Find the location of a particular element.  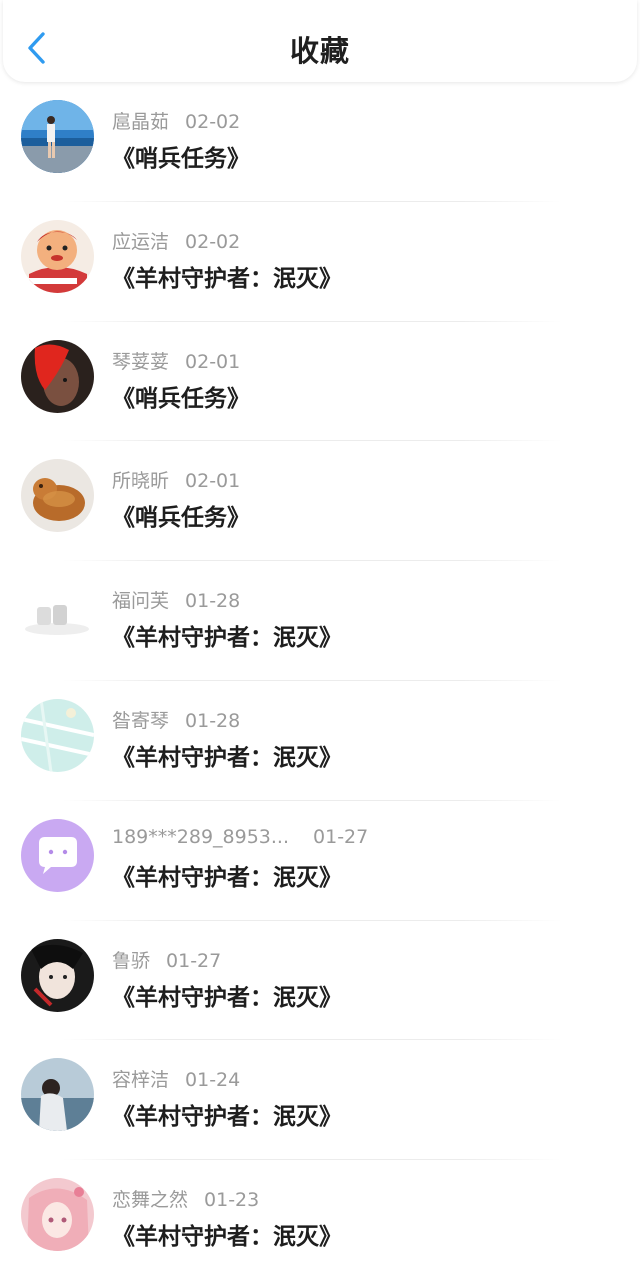

favorite-item: 扈晶茹 02-02 《哨兵任务》 is located at coordinates (320, 142).